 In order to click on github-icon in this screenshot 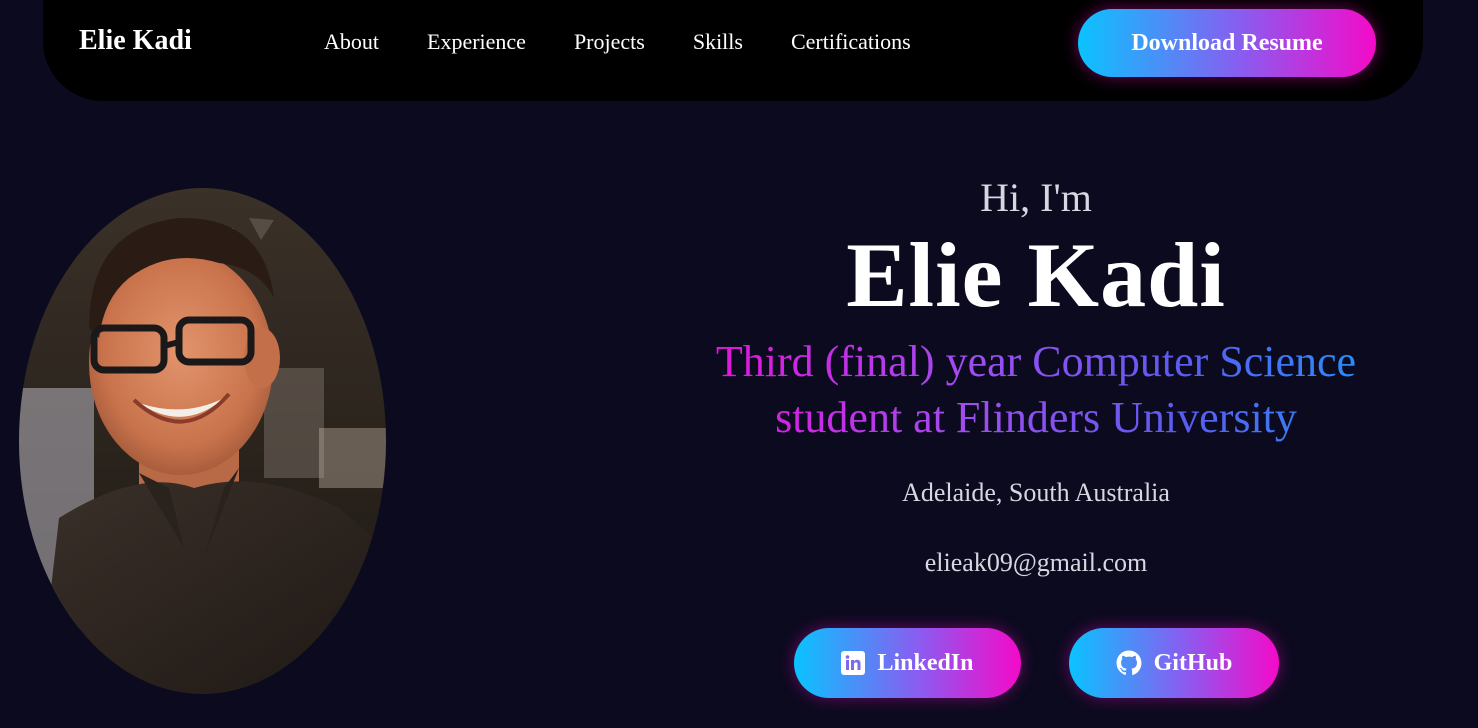, I will do `click(1129, 663)`.